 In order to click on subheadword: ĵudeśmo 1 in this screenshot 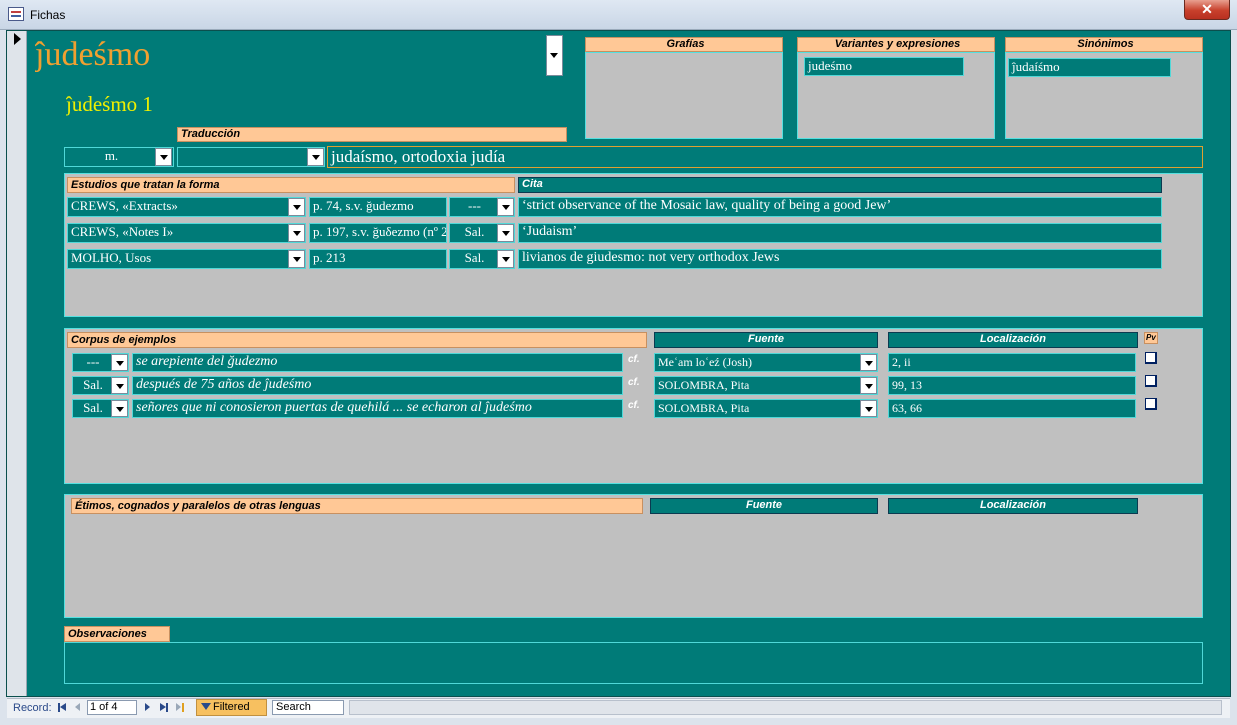, I will do `click(109, 104)`.